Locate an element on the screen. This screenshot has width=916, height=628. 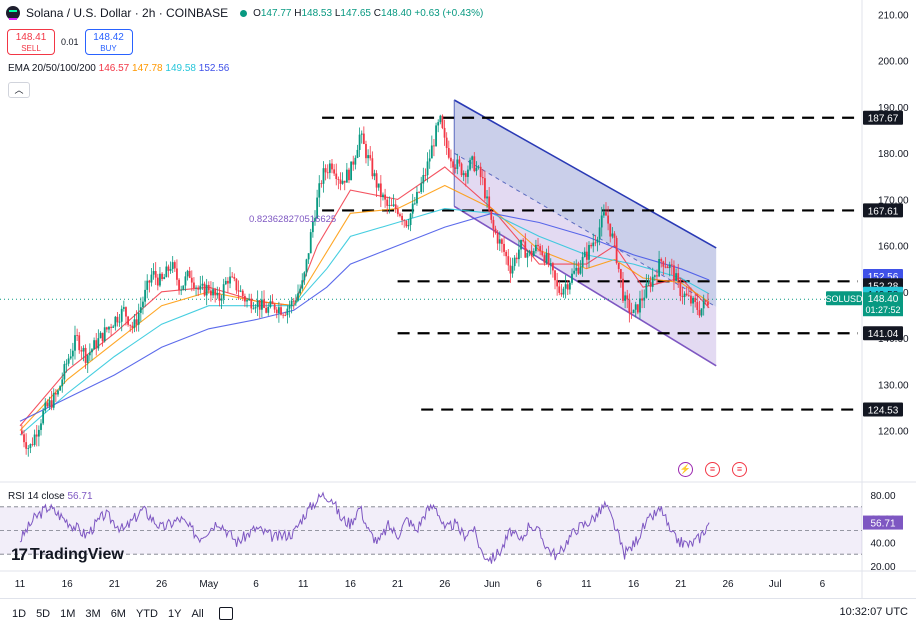
timeframe-5d: 5D is located at coordinates (43, 614).